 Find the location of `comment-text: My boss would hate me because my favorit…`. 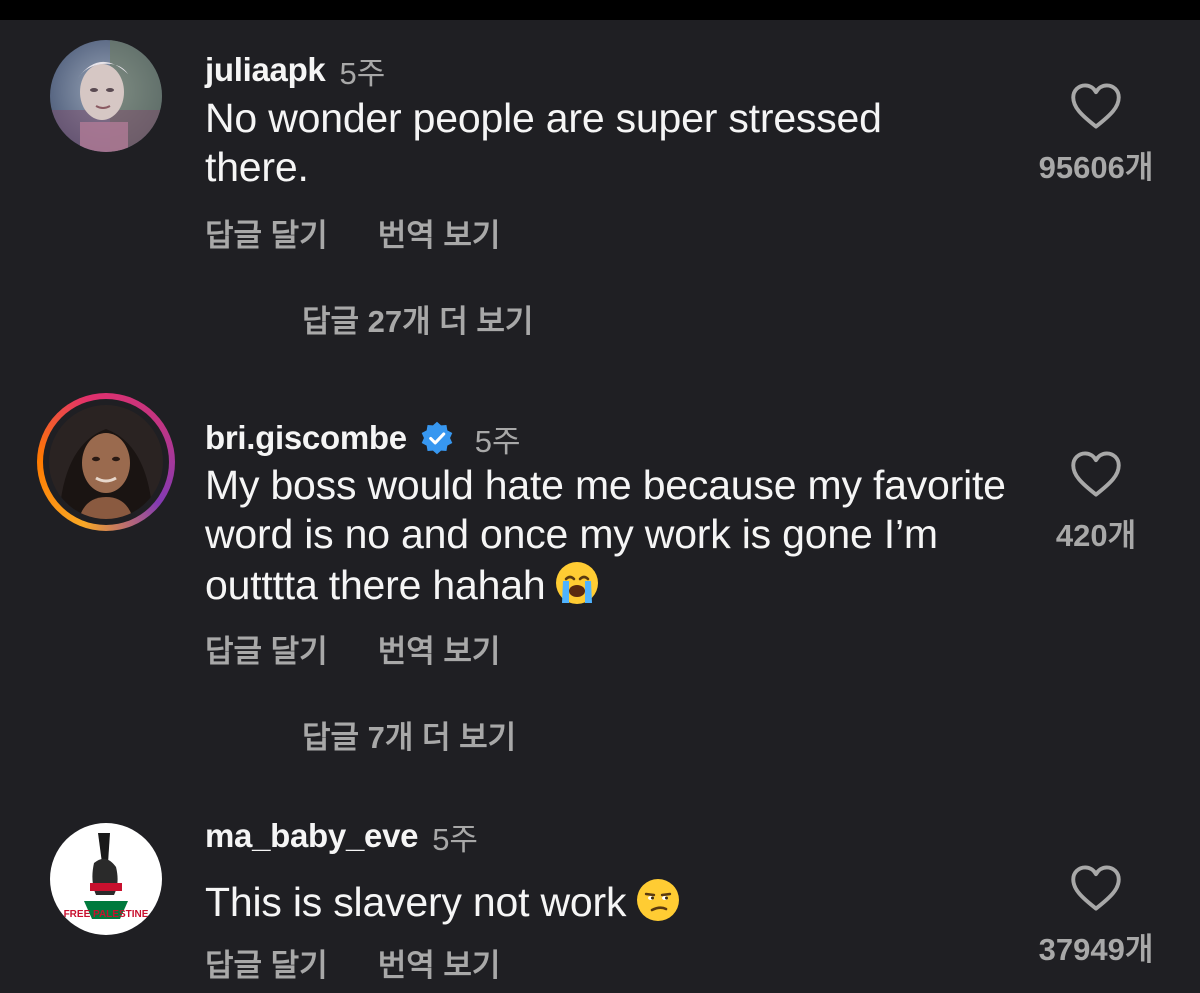

comment-text: My boss would hate me because my favorit… is located at coordinates (615, 535).